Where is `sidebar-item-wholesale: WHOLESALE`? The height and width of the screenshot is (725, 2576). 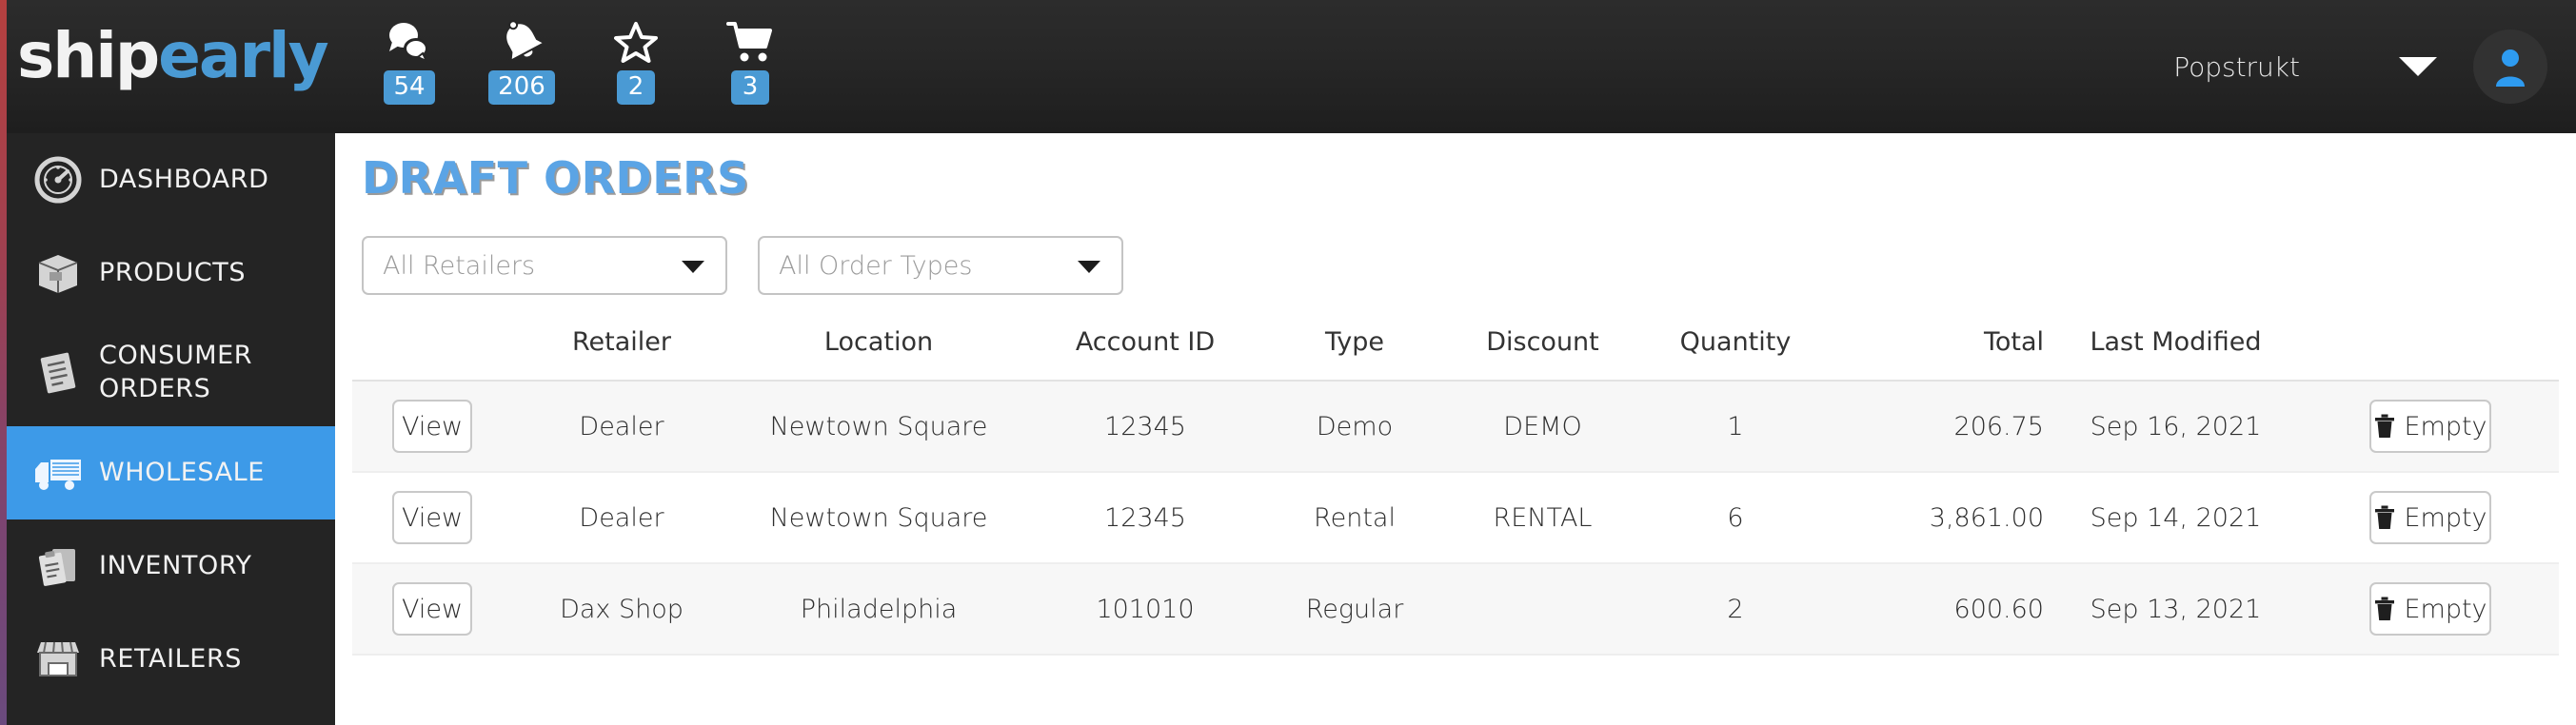
sidebar-item-wholesale: WHOLESALE is located at coordinates (167, 472).